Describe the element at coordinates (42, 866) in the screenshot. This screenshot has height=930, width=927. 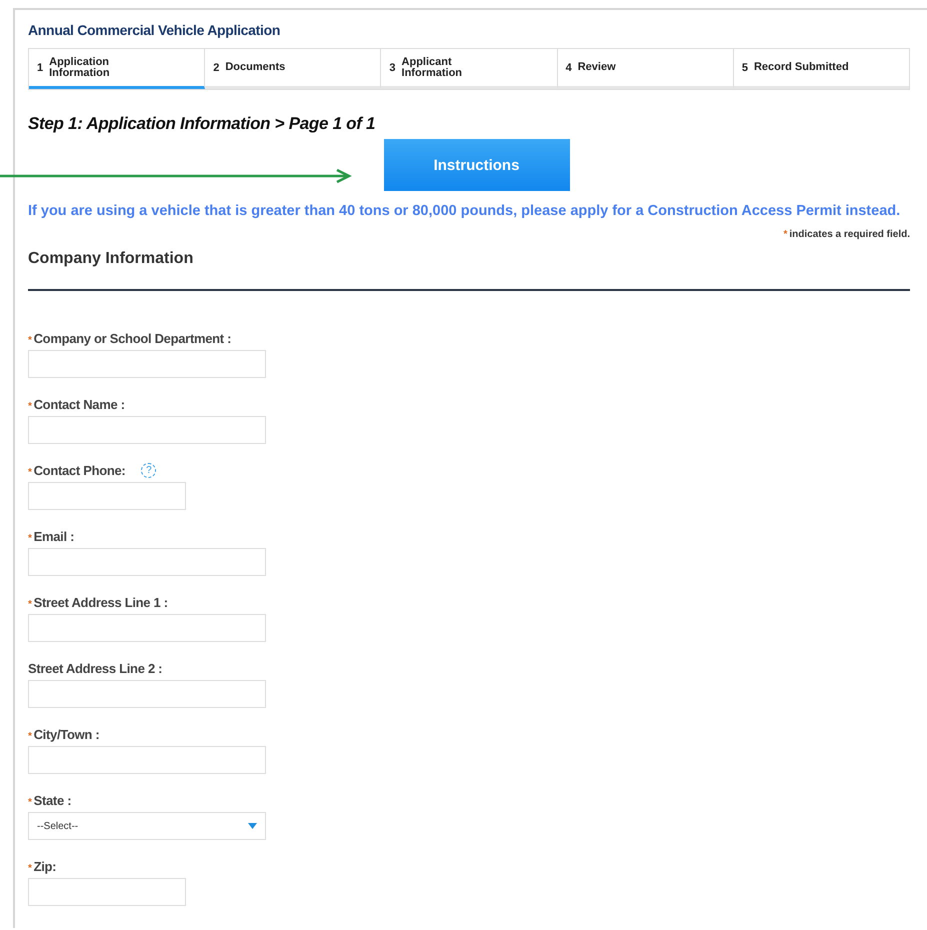
I see `field-label: *Zip:` at that location.